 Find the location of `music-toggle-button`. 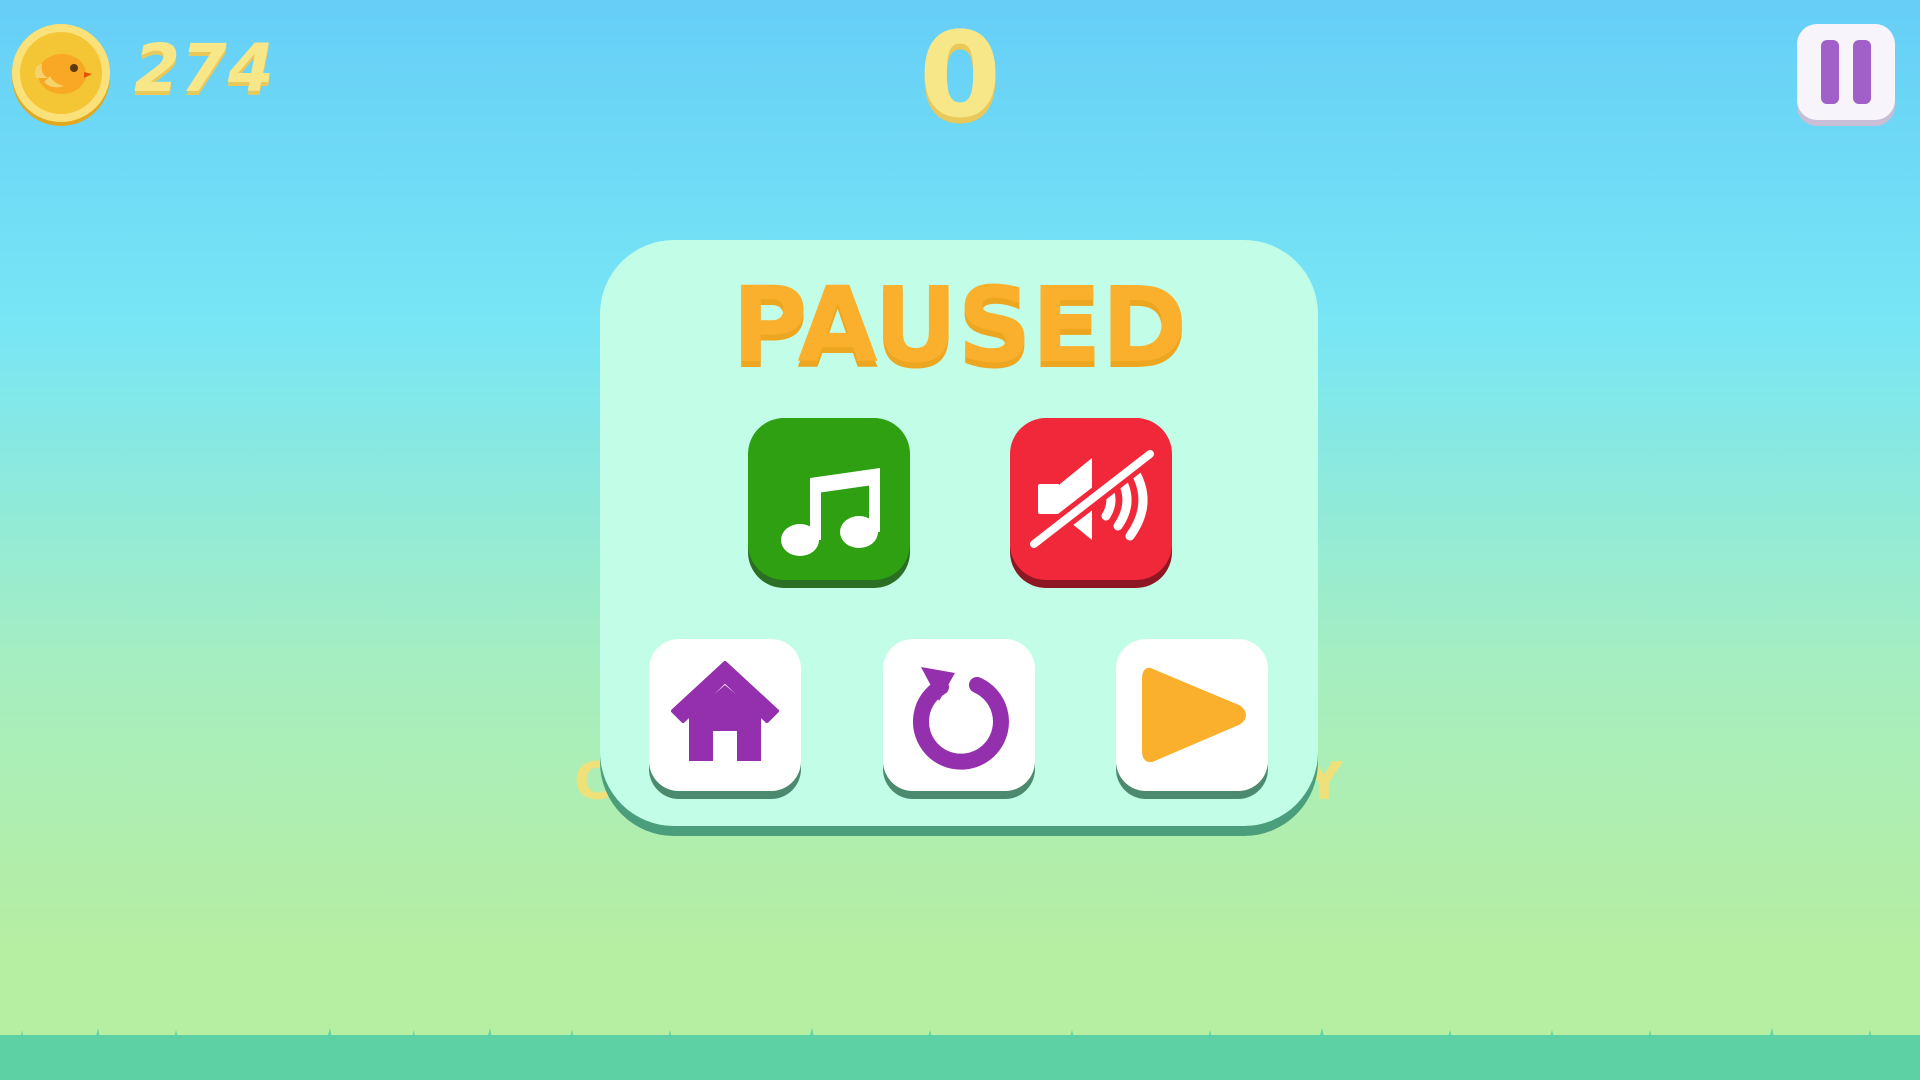

music-toggle-button is located at coordinates (829, 499).